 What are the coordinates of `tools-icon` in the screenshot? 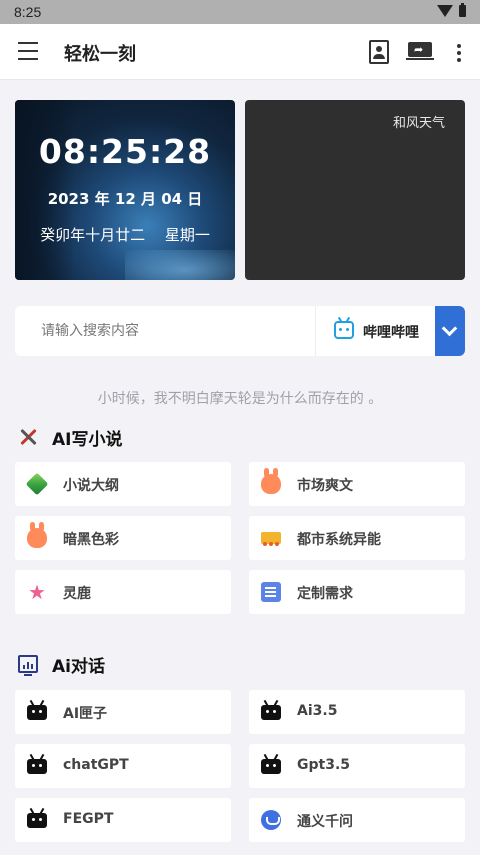 It's located at (28, 437).